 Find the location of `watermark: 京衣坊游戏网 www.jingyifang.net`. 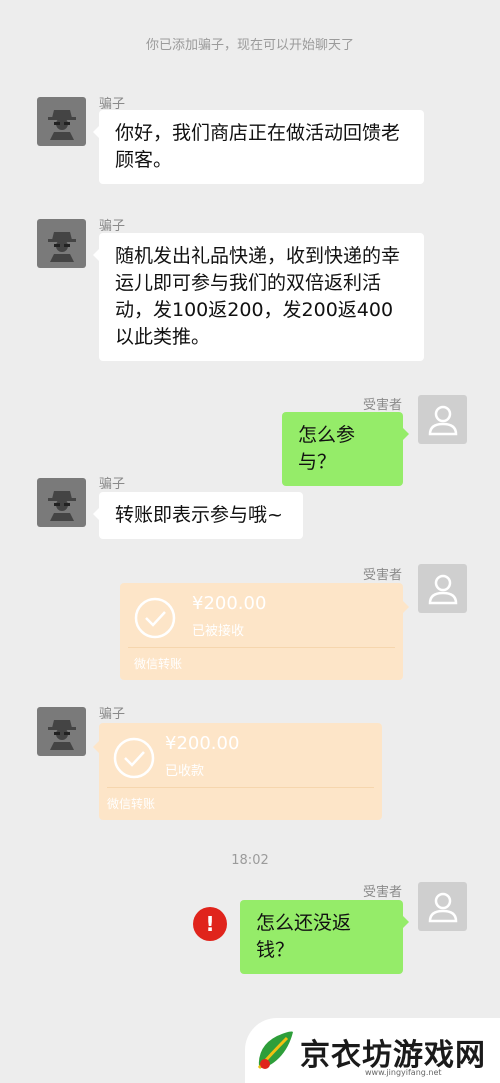

watermark: 京衣坊游戏网 www.jingyifang.net is located at coordinates (372, 1050).